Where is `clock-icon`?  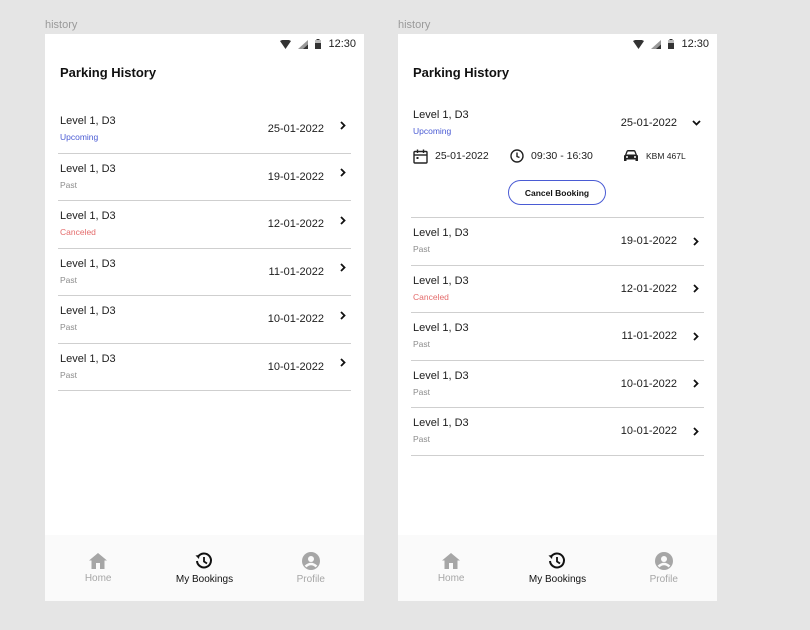 clock-icon is located at coordinates (517, 156).